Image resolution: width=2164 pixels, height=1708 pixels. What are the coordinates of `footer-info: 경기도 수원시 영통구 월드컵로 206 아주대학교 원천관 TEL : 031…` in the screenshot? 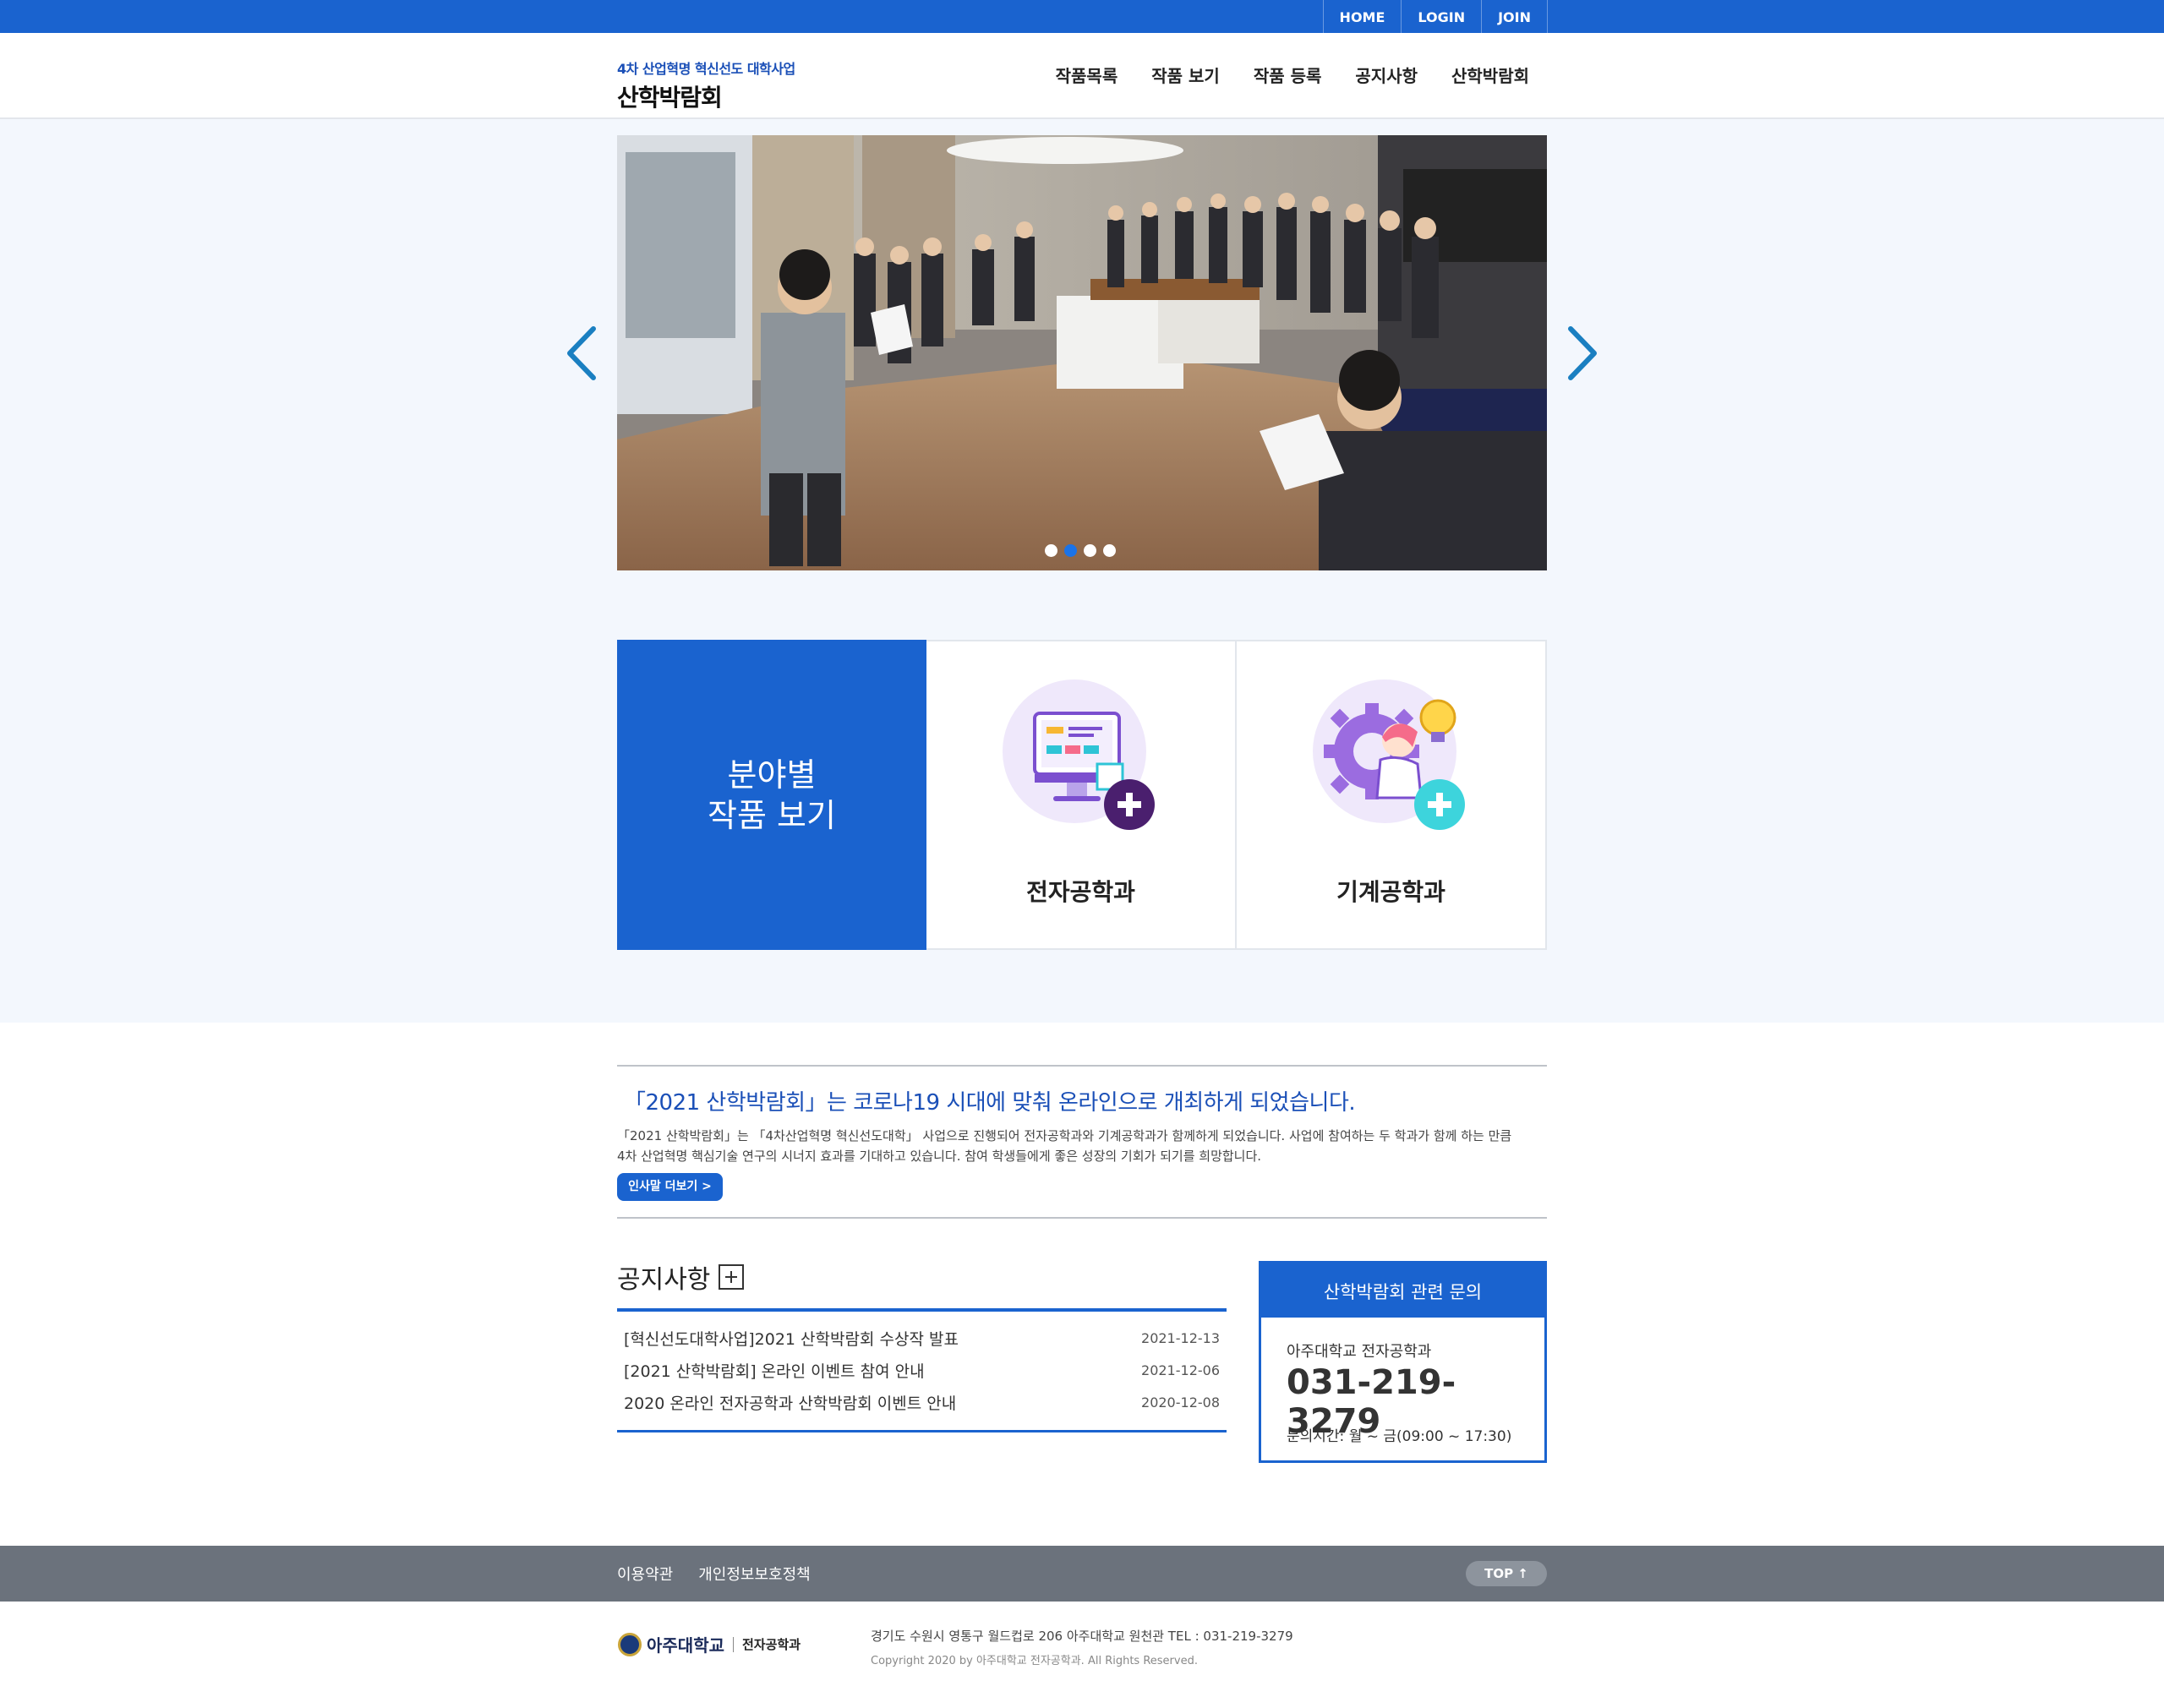 It's located at (1082, 1647).